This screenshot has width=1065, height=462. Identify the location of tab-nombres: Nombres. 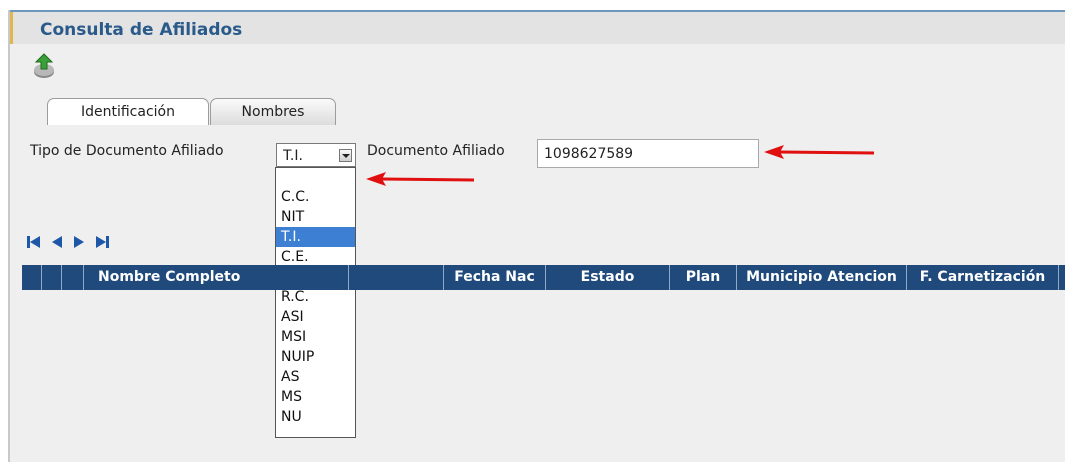
(273, 111).